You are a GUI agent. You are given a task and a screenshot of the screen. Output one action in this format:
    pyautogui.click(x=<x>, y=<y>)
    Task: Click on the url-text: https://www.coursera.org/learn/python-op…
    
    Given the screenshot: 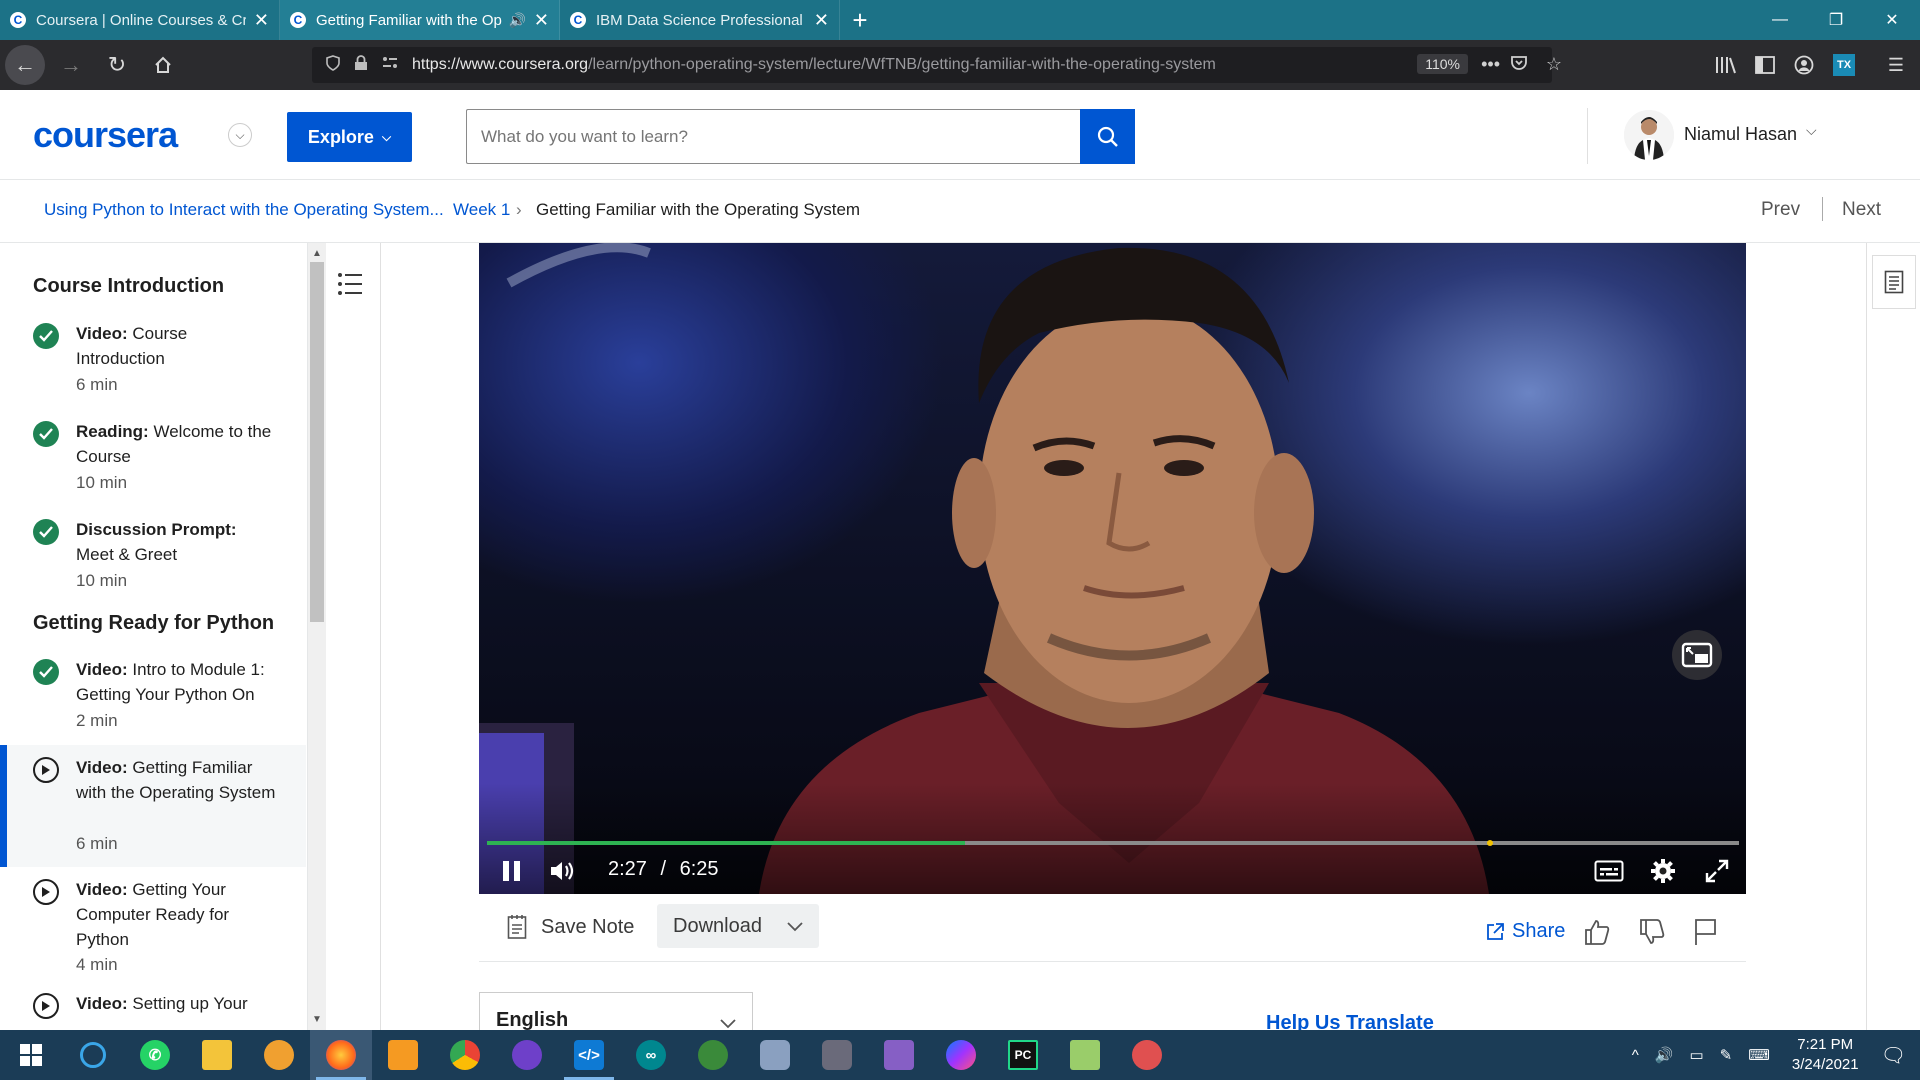 What is the action you would take?
    pyautogui.click(x=814, y=65)
    